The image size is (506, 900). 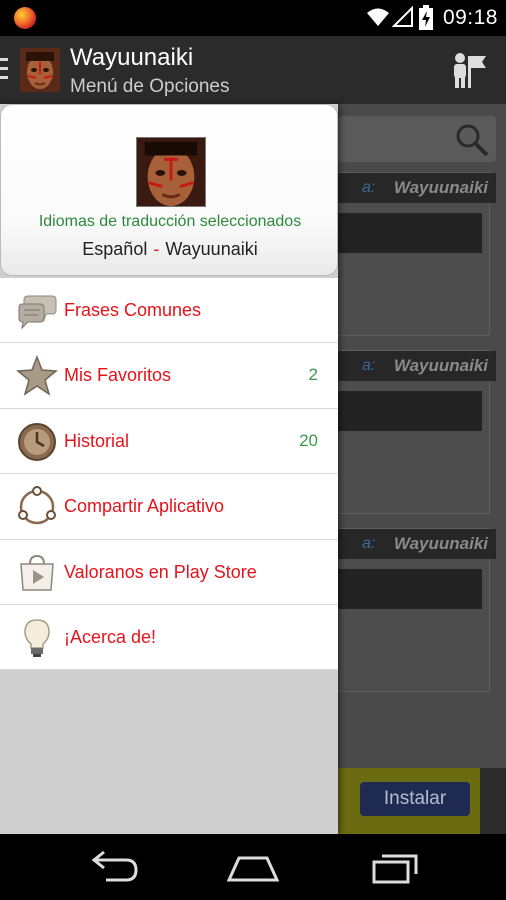 What do you see at coordinates (132, 57) in the screenshot?
I see `app-title: Wayuunaiki` at bounding box center [132, 57].